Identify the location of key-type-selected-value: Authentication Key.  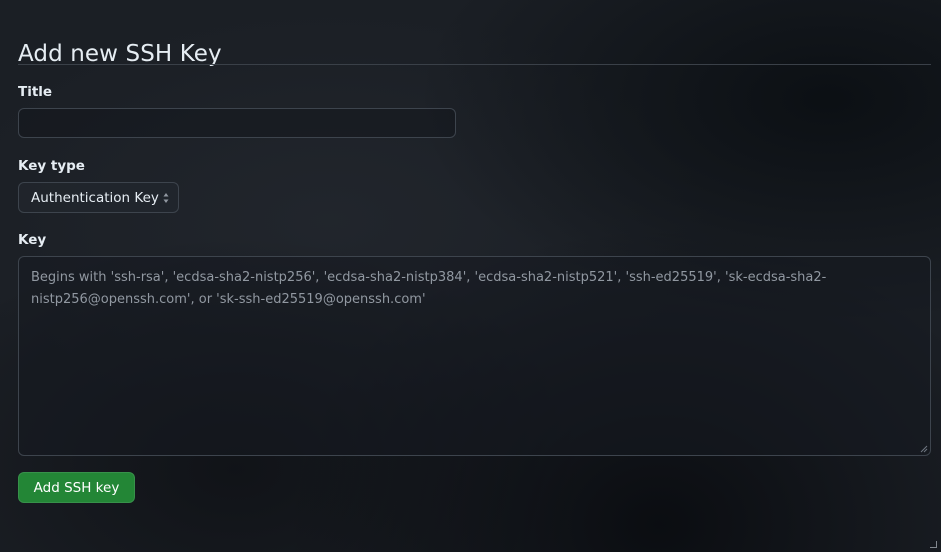
(95, 197).